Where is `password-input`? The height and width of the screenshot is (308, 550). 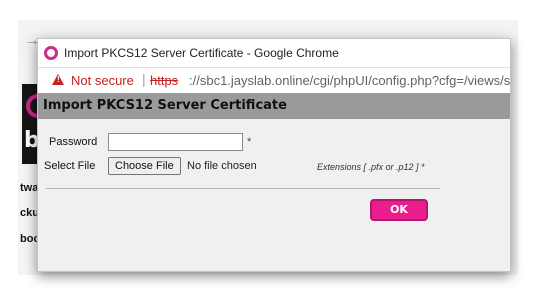
password-input is located at coordinates (175, 142).